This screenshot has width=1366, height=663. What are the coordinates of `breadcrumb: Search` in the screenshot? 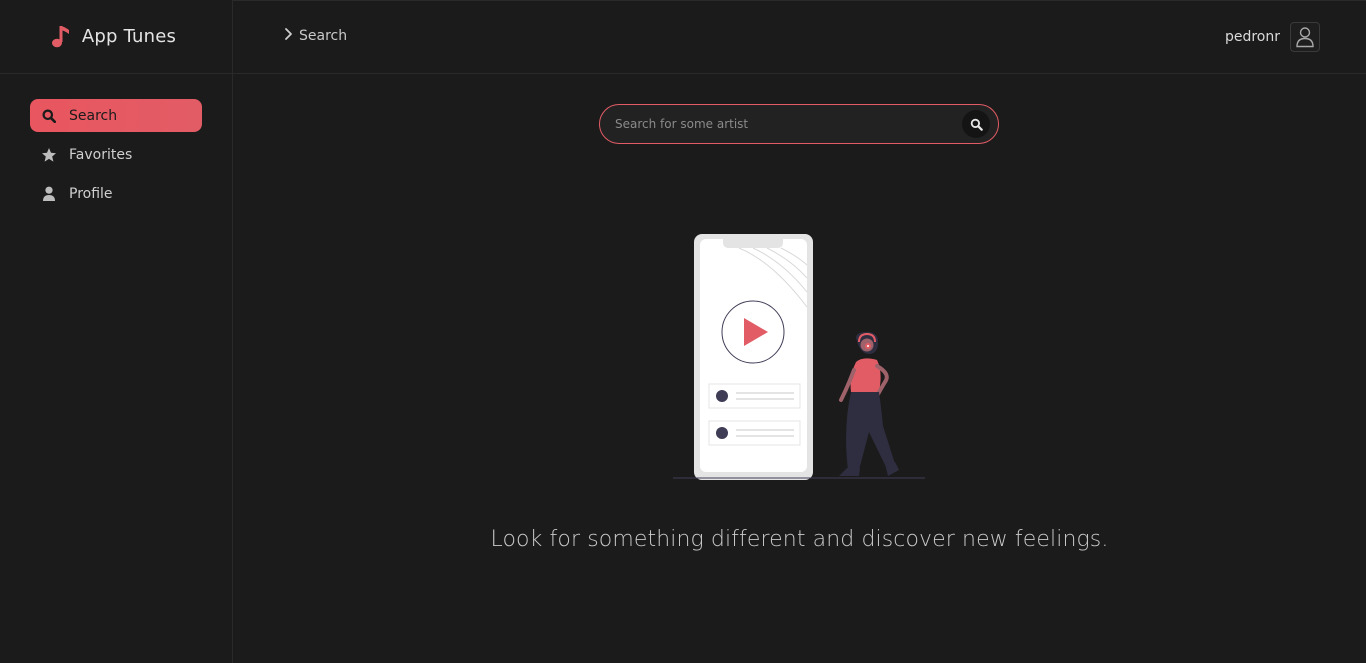 It's located at (315, 36).